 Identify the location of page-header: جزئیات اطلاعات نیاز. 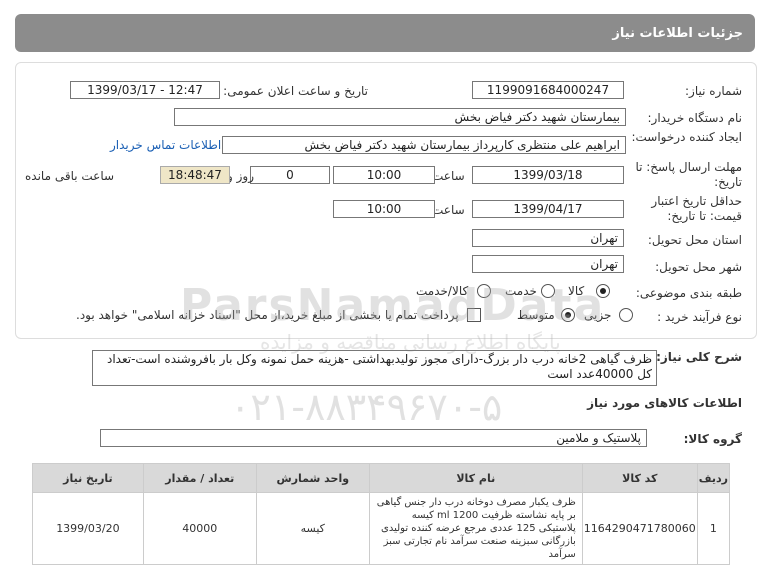
(385, 33).